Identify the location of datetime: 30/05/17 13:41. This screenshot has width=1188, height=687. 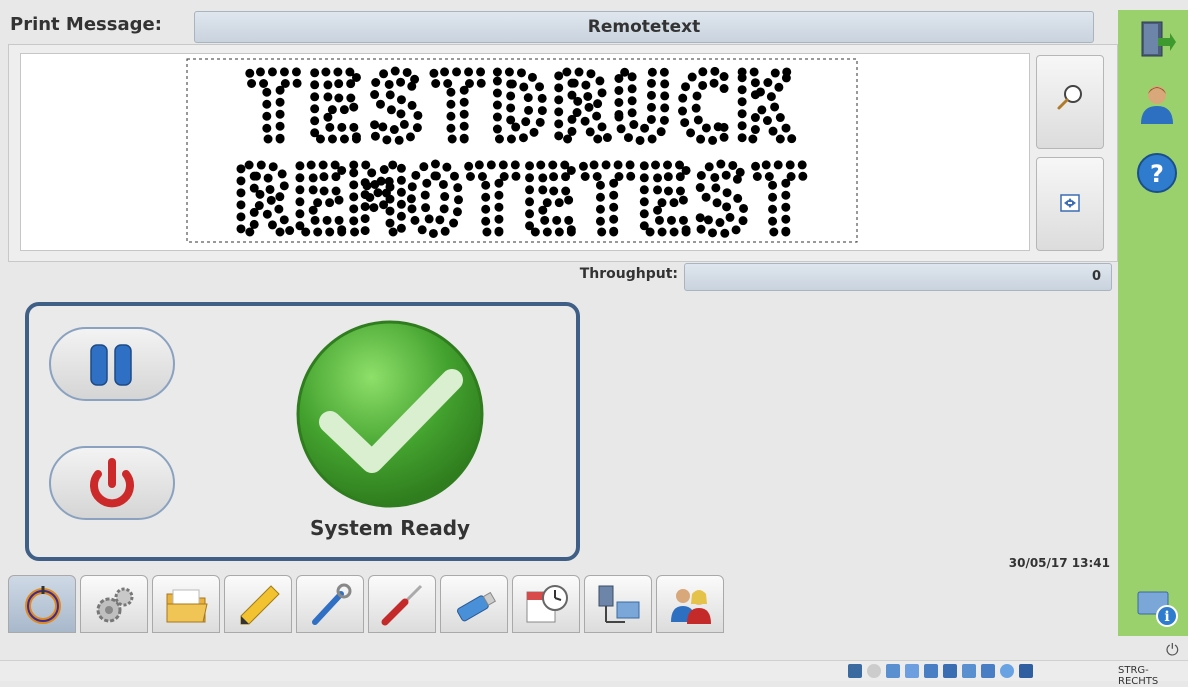
(1059, 563).